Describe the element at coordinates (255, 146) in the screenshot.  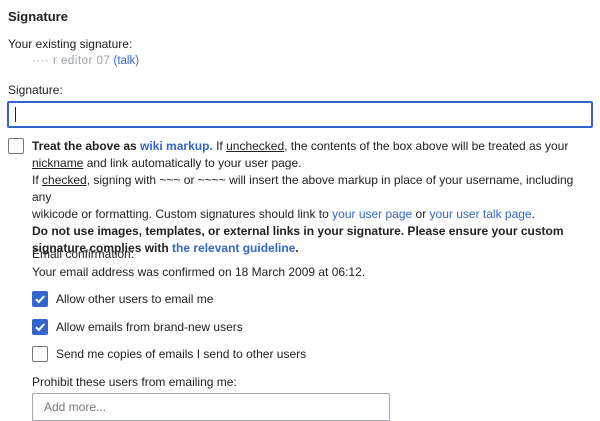
I see `unchecked-term: unchecked` at that location.